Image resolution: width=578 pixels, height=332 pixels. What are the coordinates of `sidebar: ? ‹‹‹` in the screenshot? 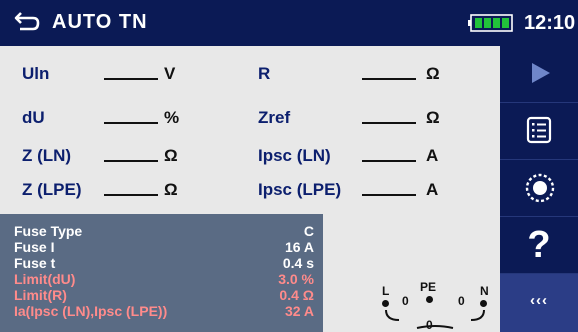 It's located at (539, 189).